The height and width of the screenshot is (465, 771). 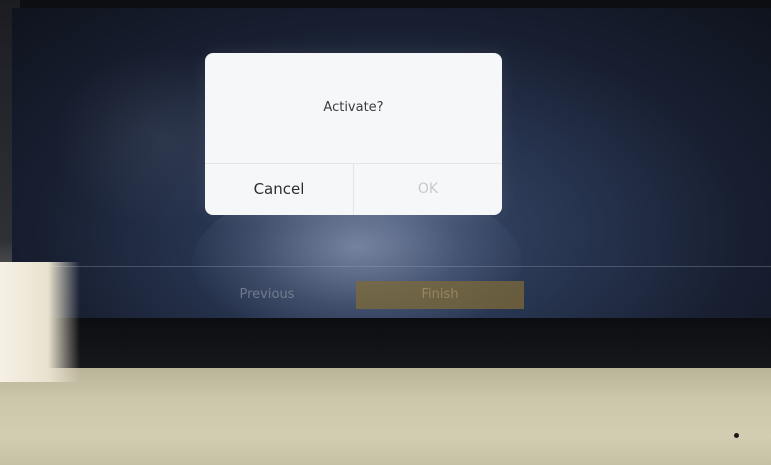 I want to click on finish-button: Finish, so click(x=440, y=295).